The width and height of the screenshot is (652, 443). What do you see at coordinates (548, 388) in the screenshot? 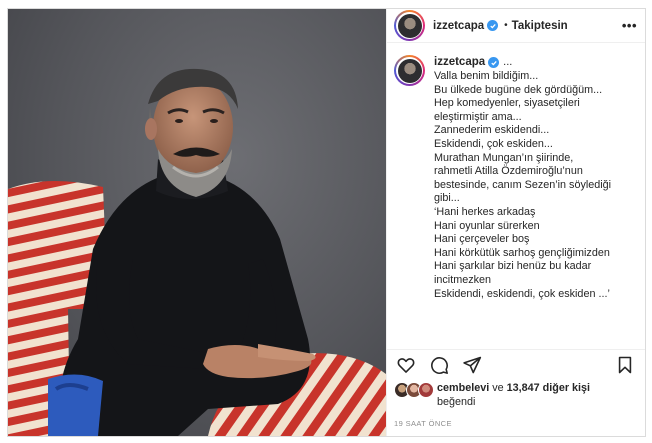
I see `other-likers-link: 13,847 diğer kişi` at bounding box center [548, 388].